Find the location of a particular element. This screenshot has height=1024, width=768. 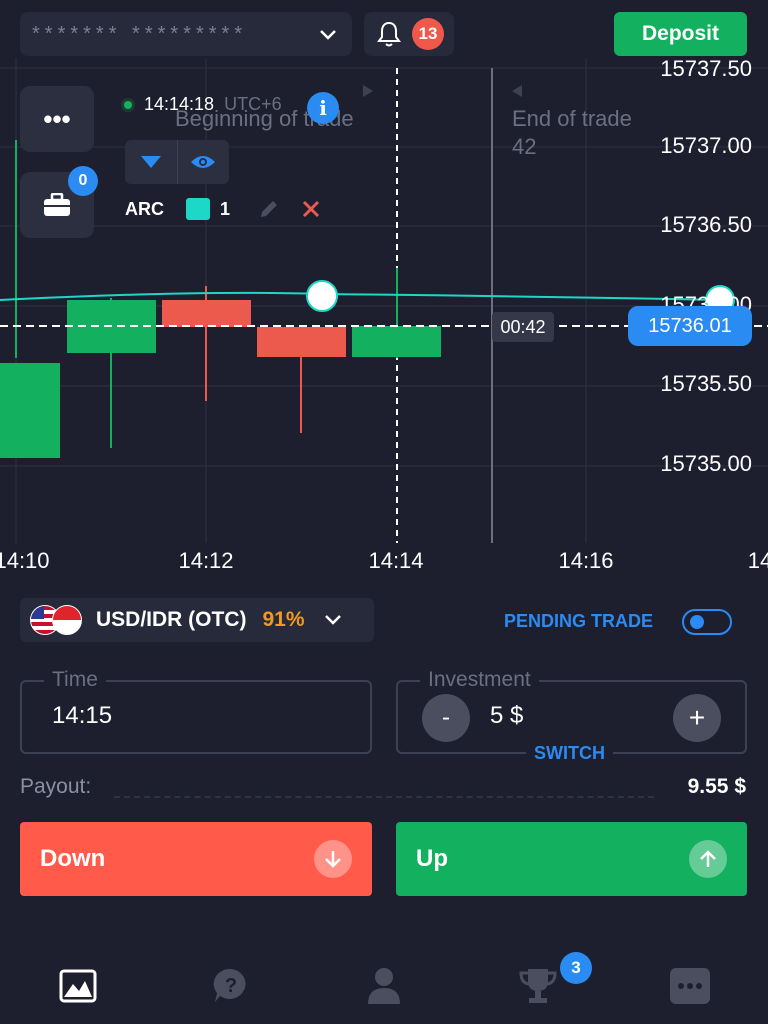

down-label: Down is located at coordinates (73, 858).